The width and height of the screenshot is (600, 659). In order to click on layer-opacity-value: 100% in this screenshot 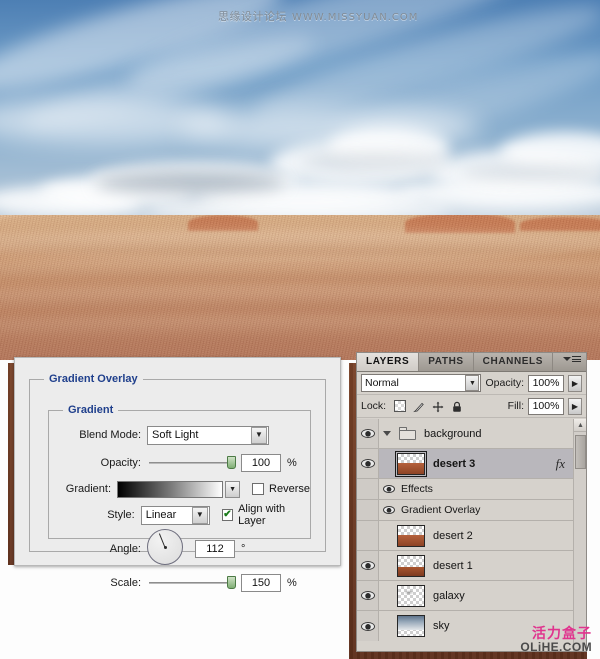, I will do `click(546, 383)`.